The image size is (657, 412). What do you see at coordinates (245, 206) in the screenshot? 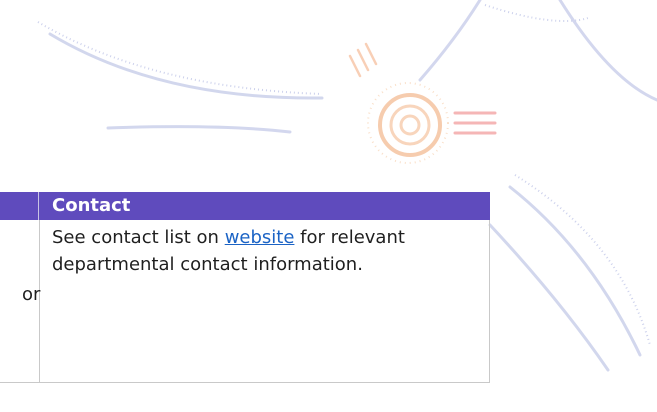
I see `table-header-row: Contact` at bounding box center [245, 206].